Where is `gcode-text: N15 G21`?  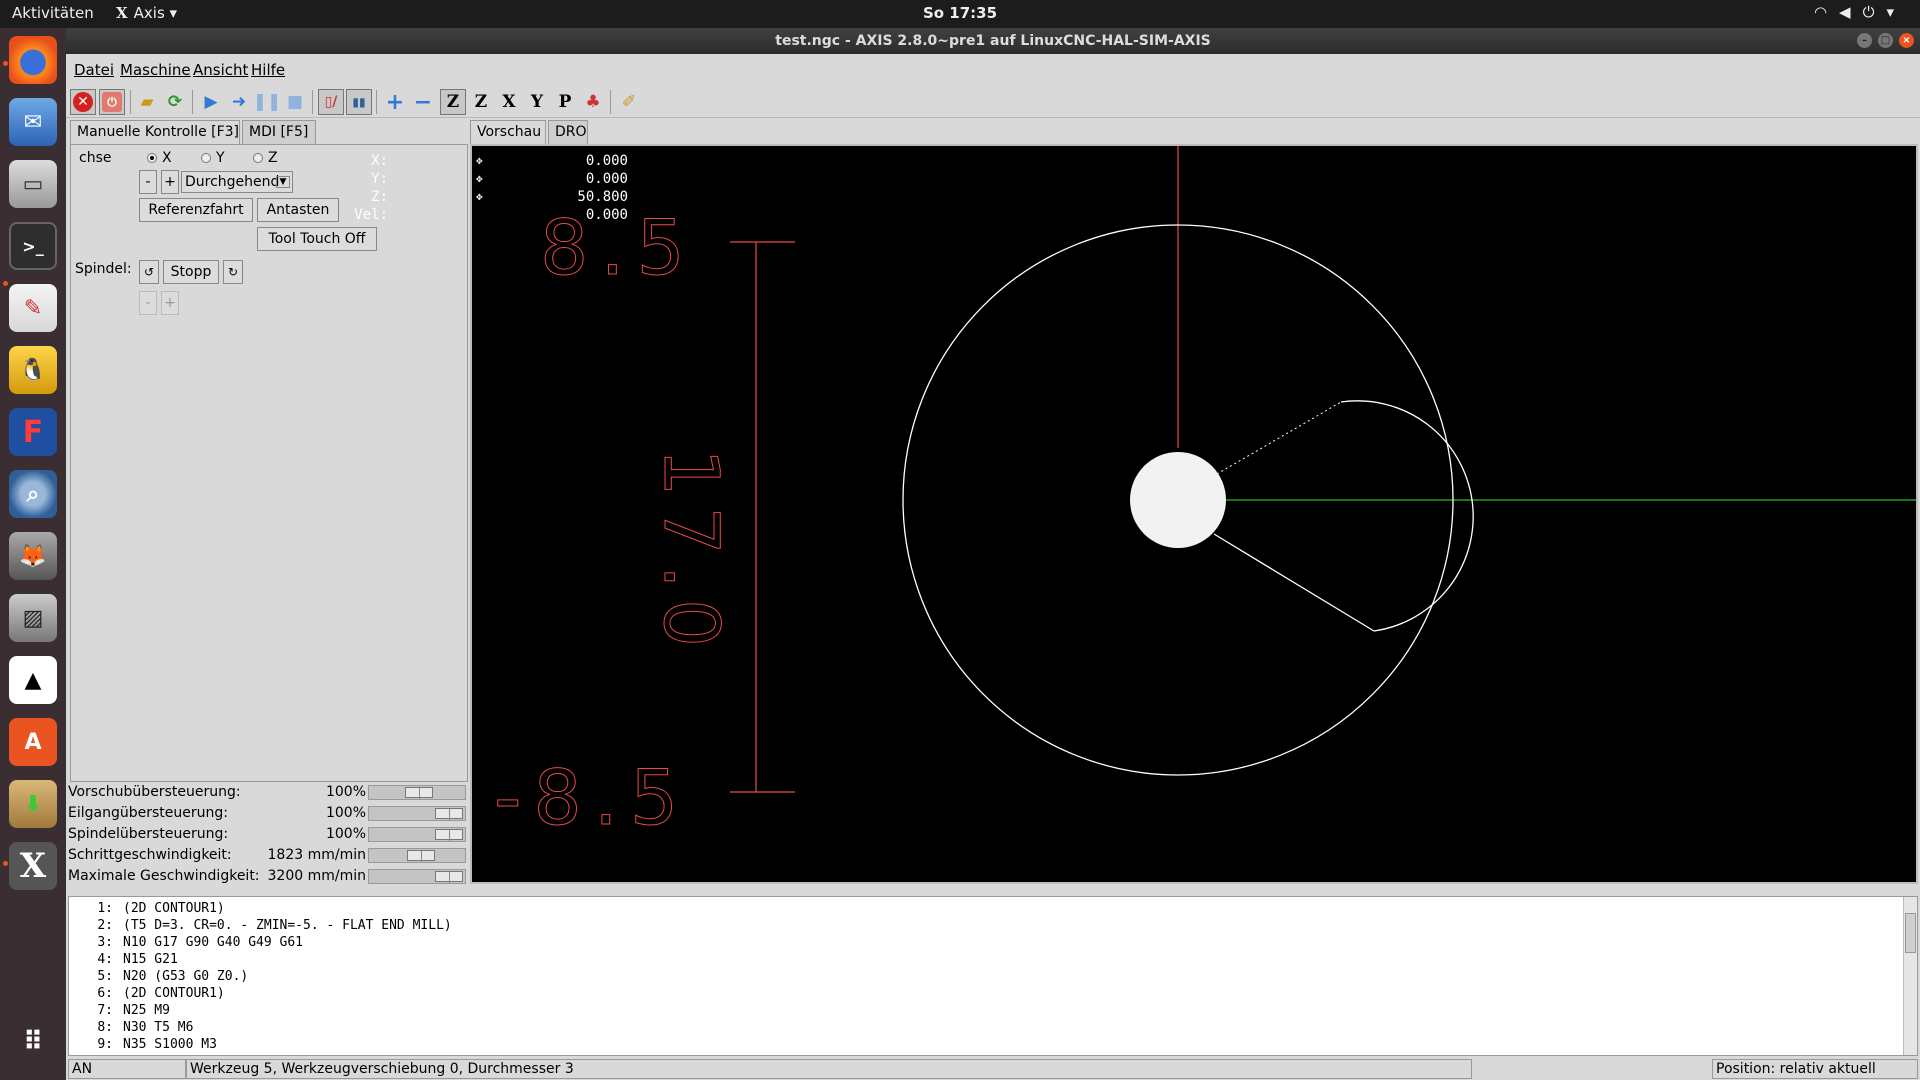 gcode-text: N15 G21 is located at coordinates (150, 959).